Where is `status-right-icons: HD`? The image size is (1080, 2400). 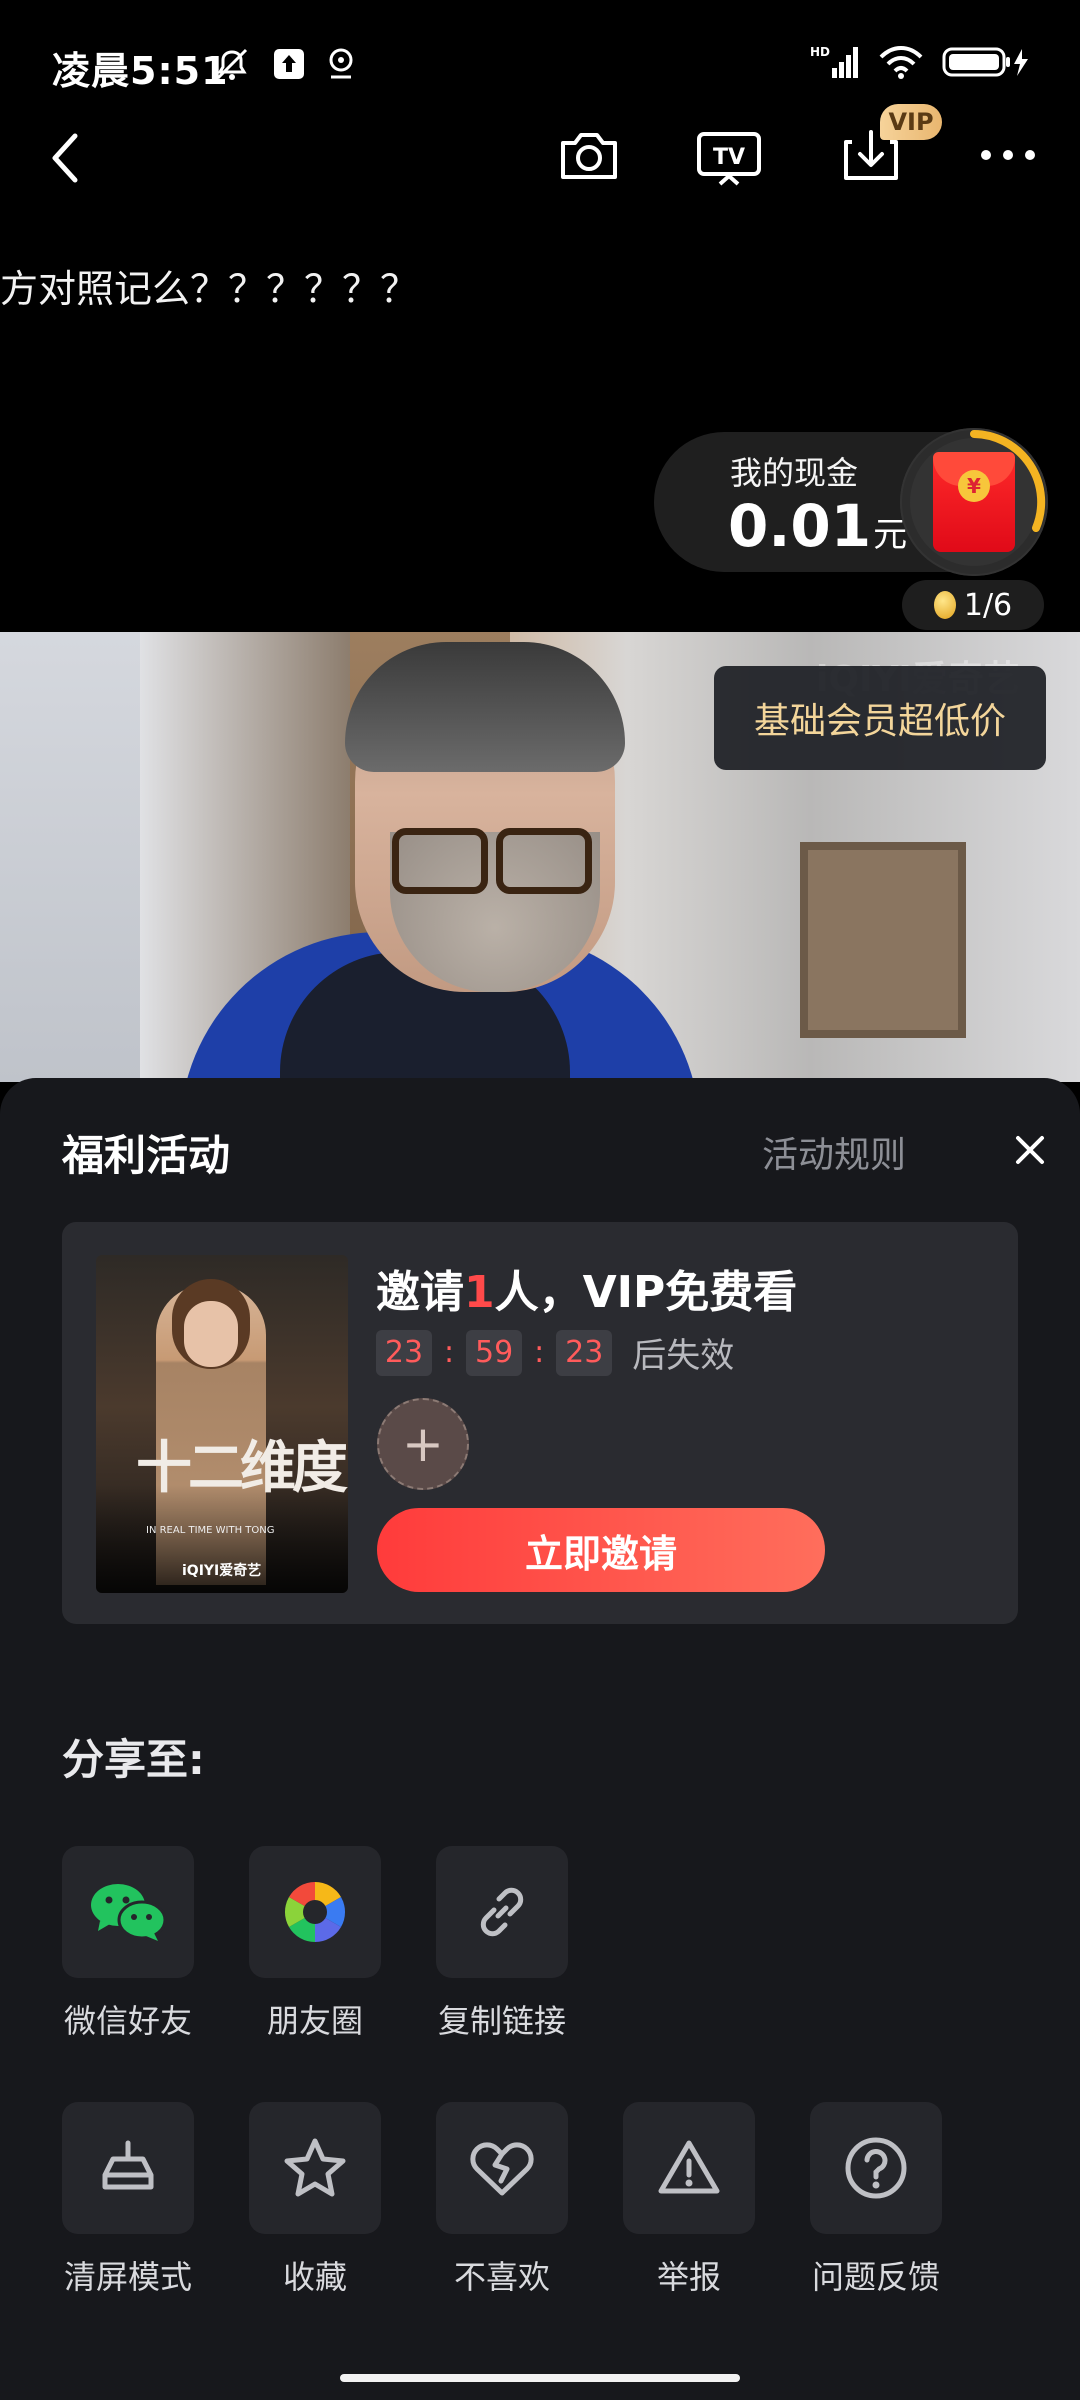 status-right-icons: HD is located at coordinates (920, 64).